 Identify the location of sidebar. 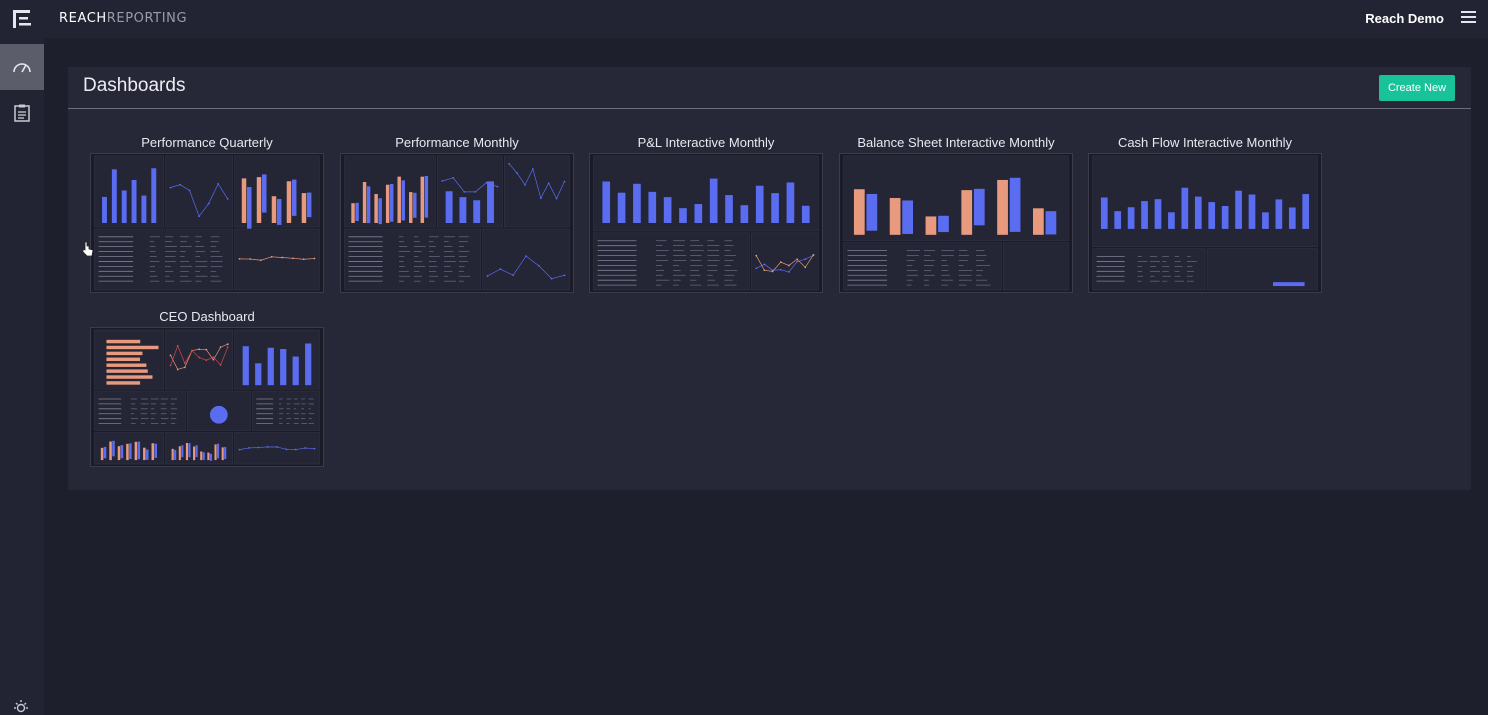
(22, 376).